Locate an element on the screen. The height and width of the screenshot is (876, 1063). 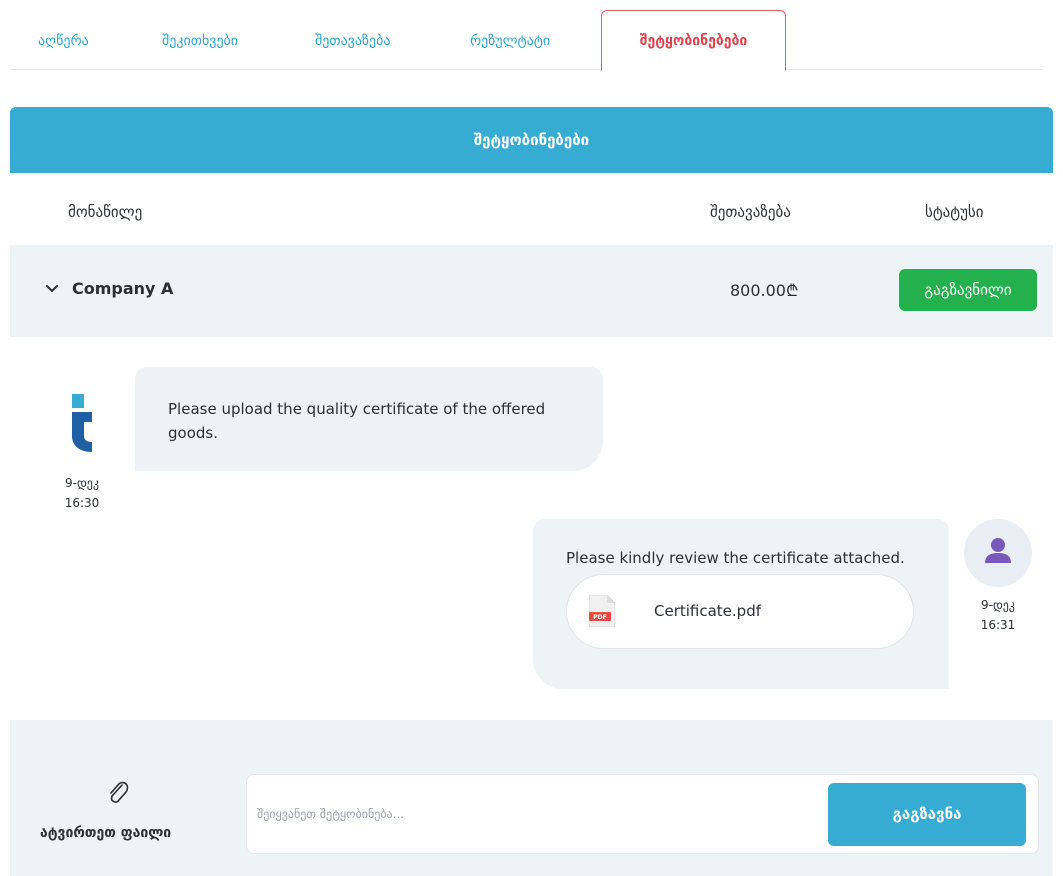
panel-title: შეტყობინებები is located at coordinates (531, 140).